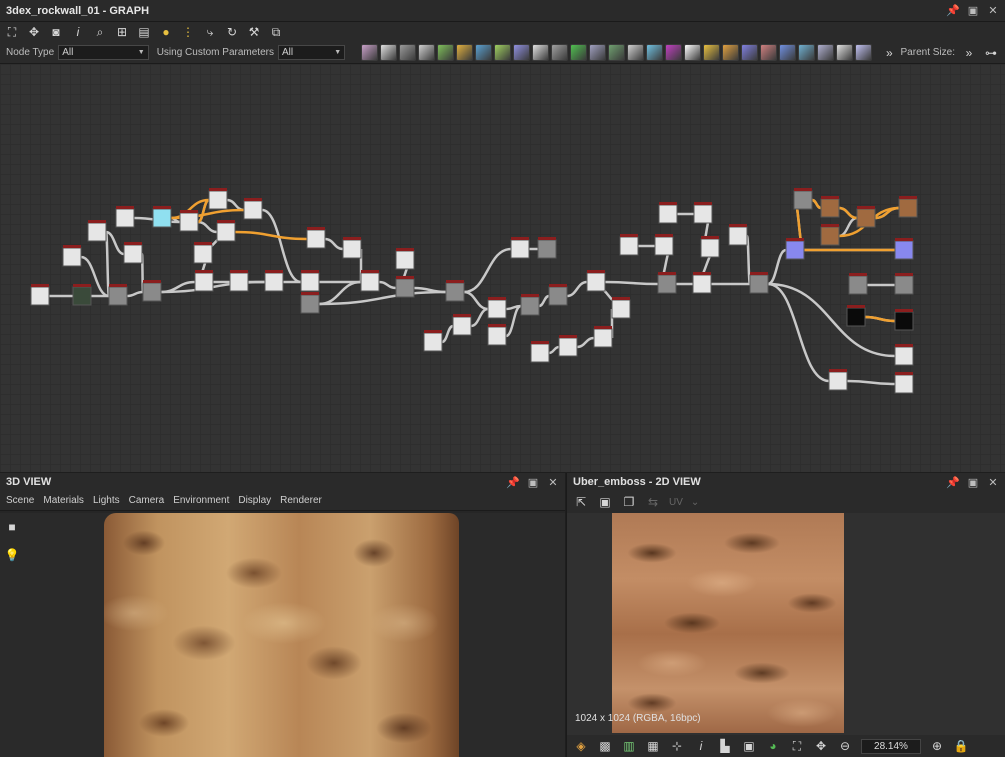  I want to click on image-icon: ▣, so click(749, 746).